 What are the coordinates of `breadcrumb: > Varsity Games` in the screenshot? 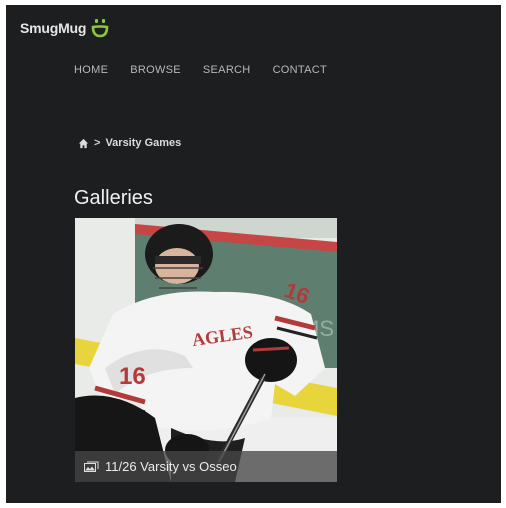 It's located at (129, 143).